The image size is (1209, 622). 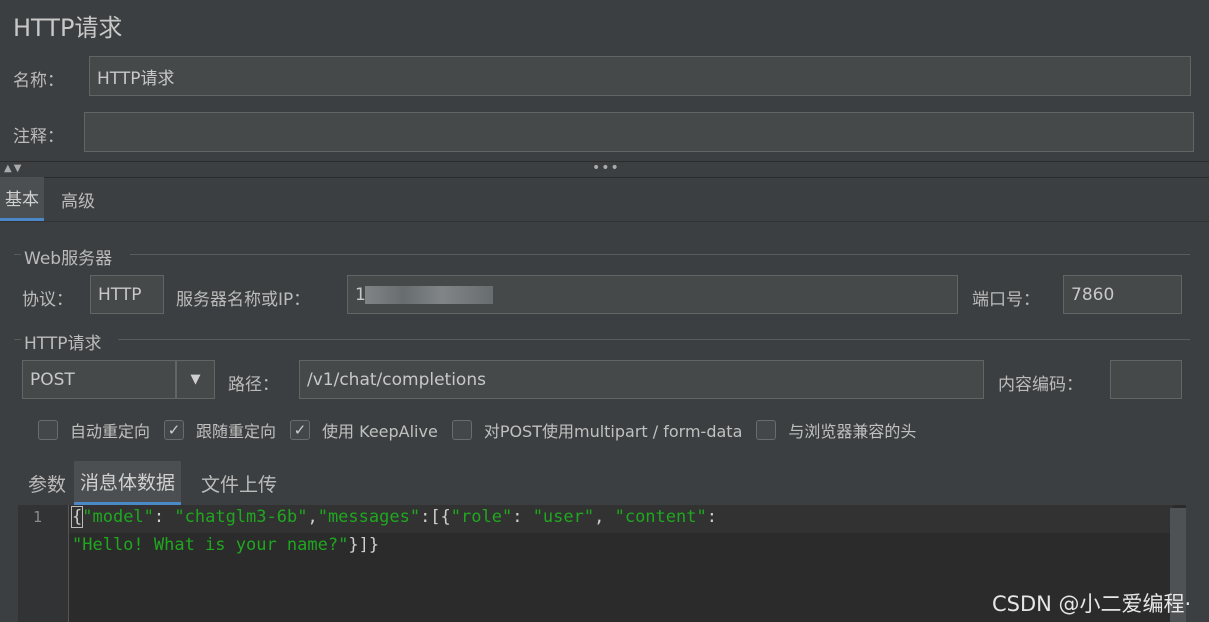 What do you see at coordinates (1146, 379) in the screenshot?
I see `encoding-field` at bounding box center [1146, 379].